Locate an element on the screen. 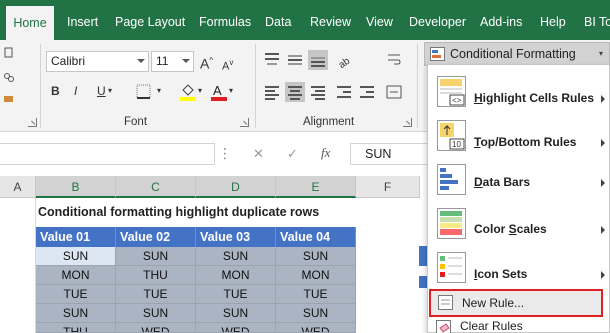 The image size is (610, 333). menu-item-top-bottom-rules: 10 Top/Bottom Rules is located at coordinates (519, 136).